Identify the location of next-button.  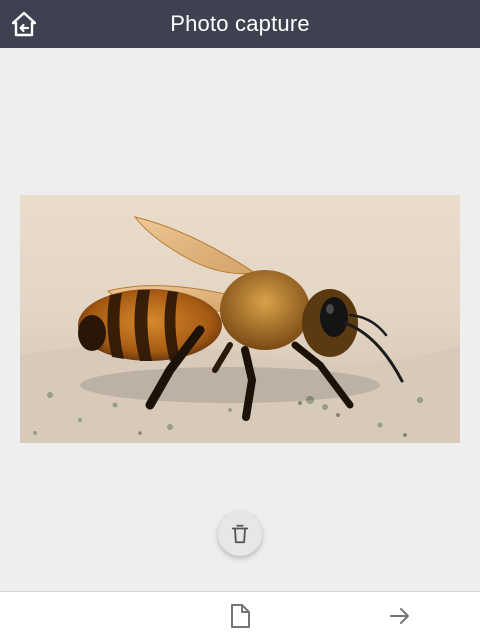
(400, 616).